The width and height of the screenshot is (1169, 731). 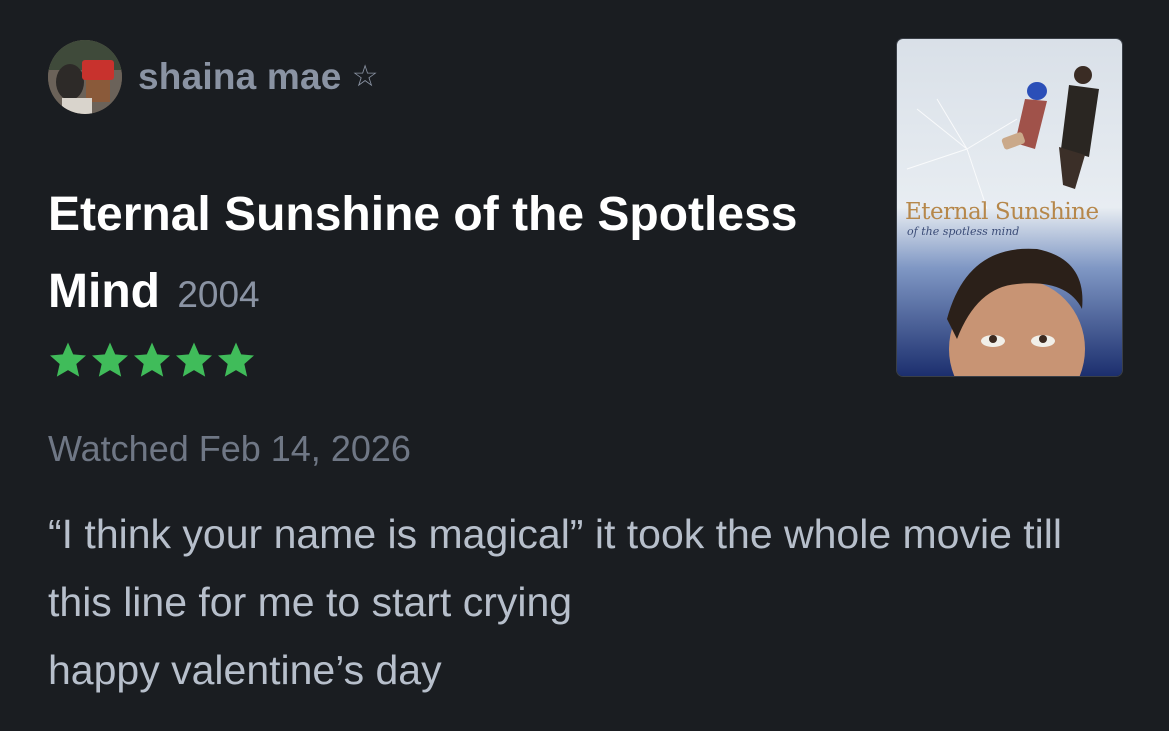 I want to click on avatar-image, so click(x=85, y=77).